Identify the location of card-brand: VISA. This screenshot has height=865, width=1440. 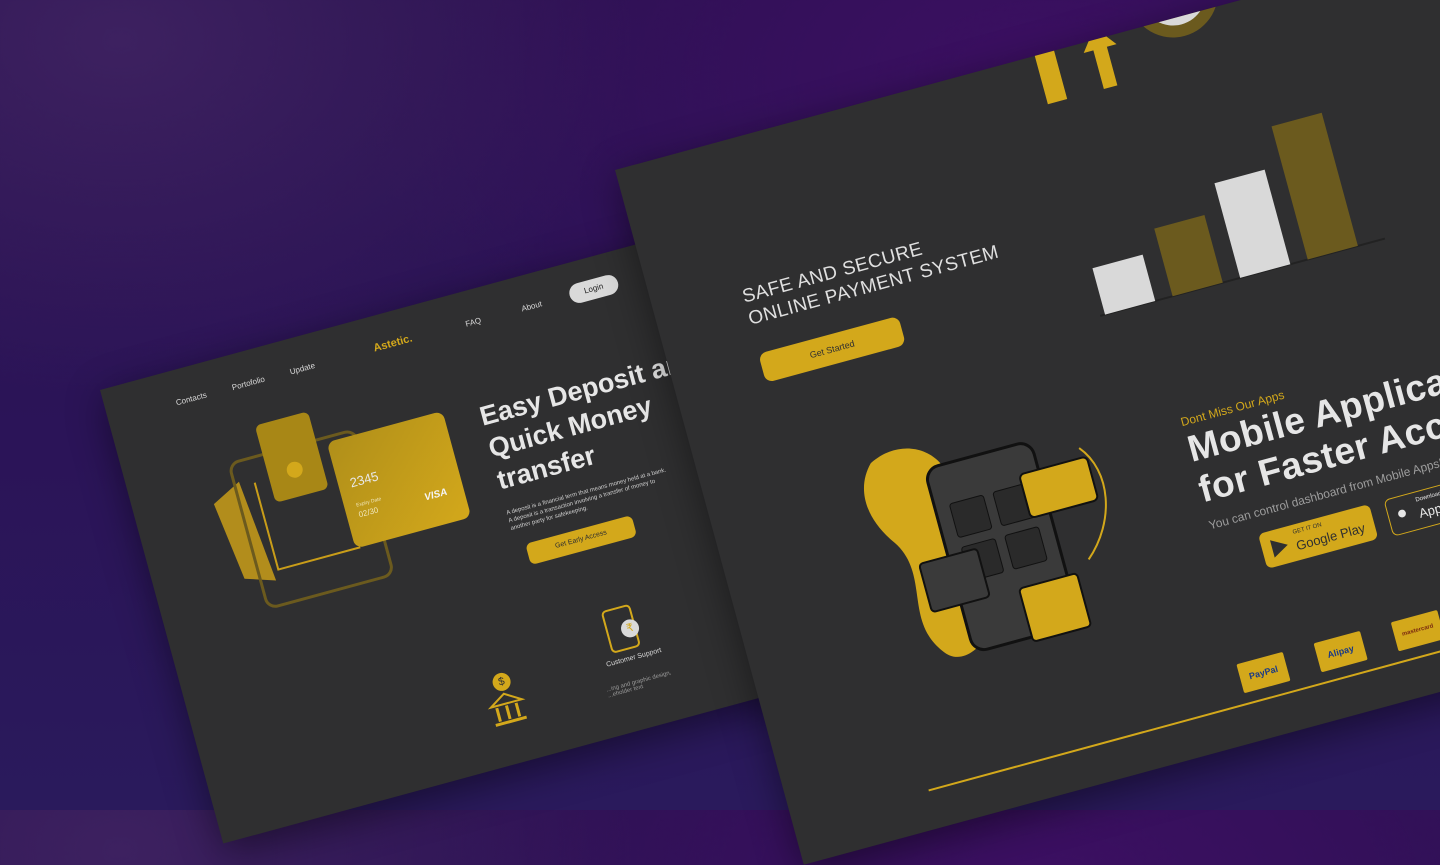
(436, 495).